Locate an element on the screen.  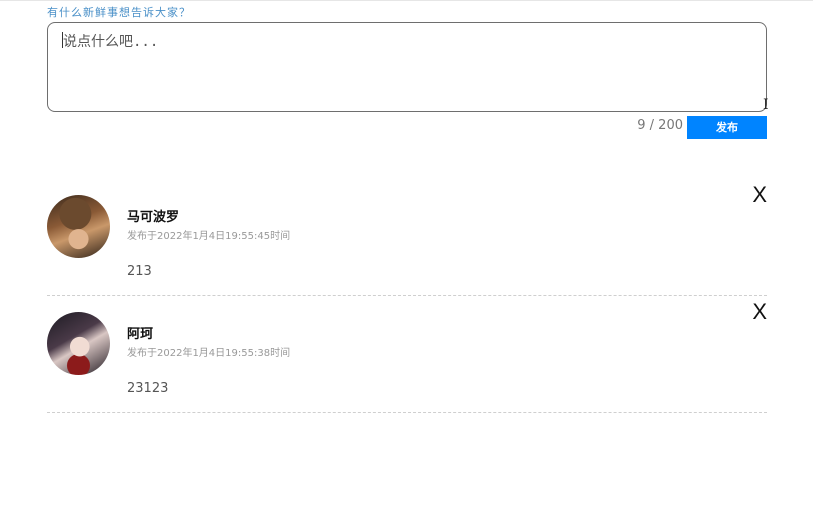
comment-author: 阿珂 is located at coordinates (140, 334).